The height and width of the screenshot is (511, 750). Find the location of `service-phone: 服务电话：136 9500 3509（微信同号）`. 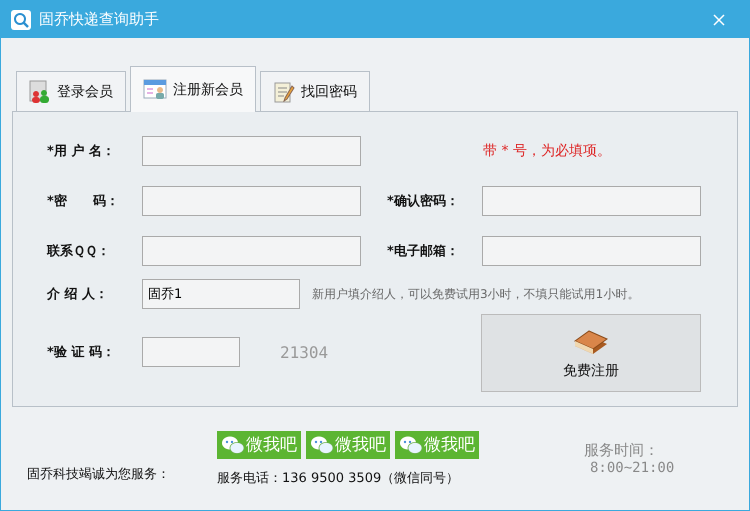

service-phone: 服务电话：136 9500 3509（微信同号） is located at coordinates (338, 478).